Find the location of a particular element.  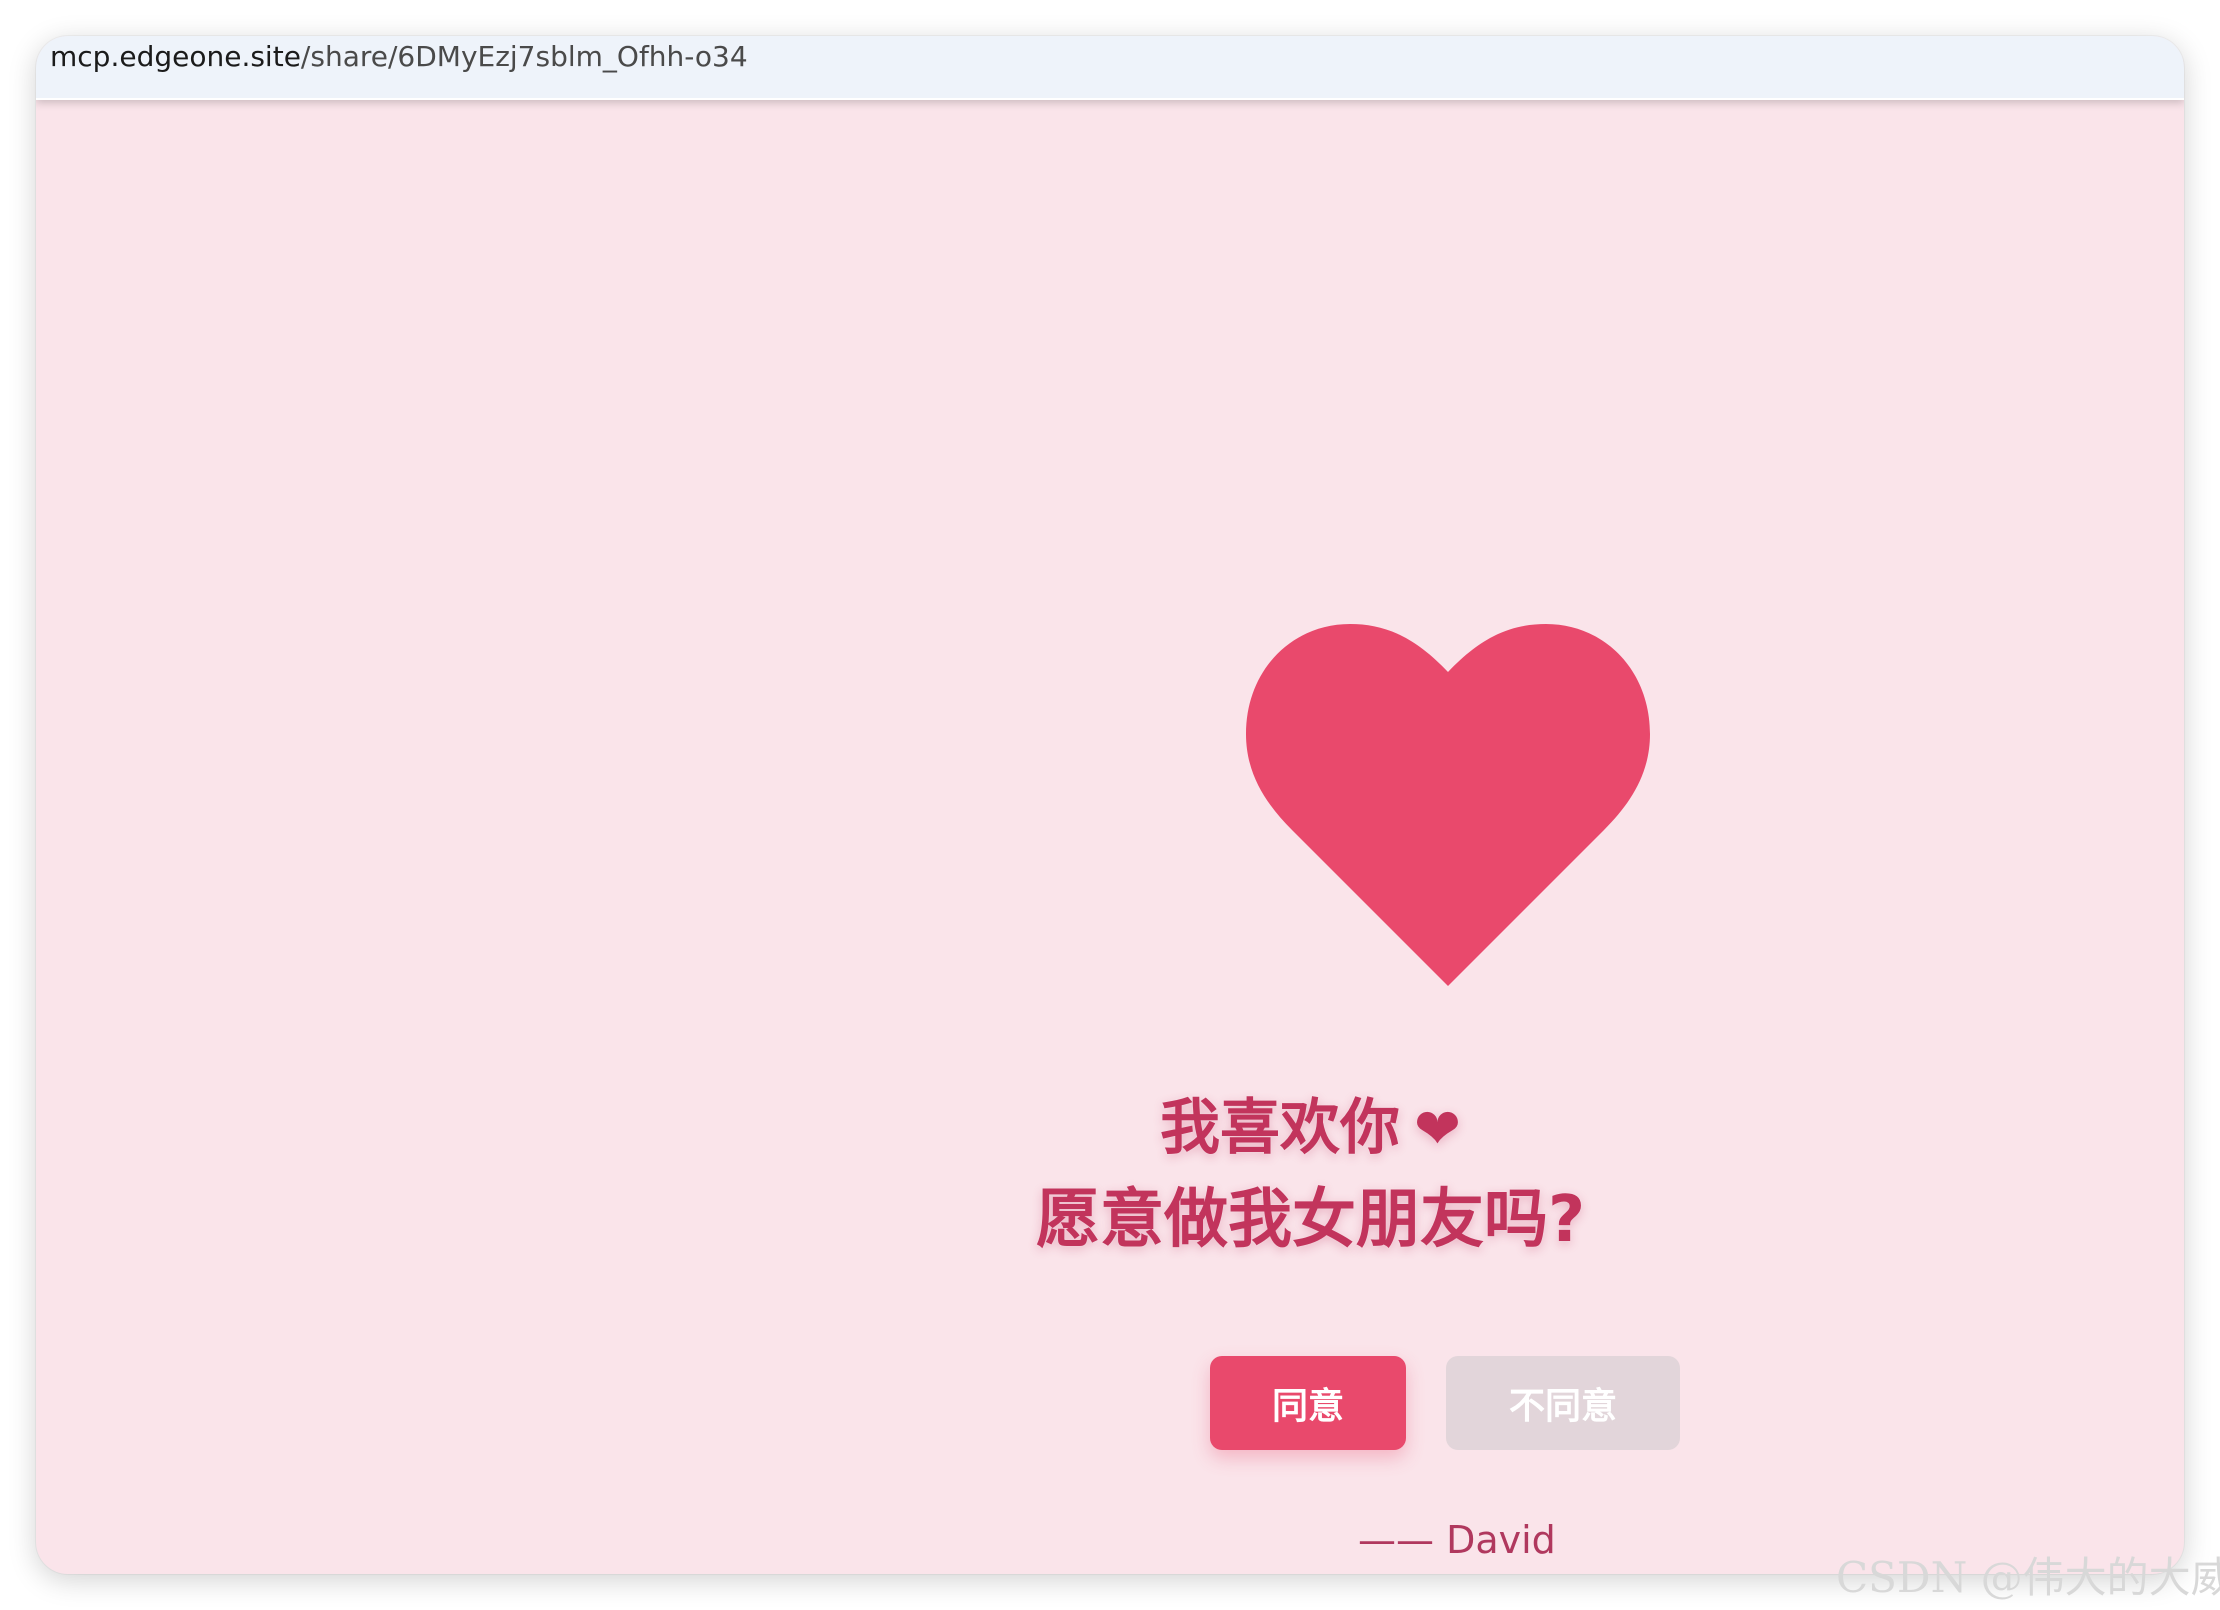

url-path: /share/6DMyEzj7sblm_Ofhh-o34 is located at coordinates (524, 56).